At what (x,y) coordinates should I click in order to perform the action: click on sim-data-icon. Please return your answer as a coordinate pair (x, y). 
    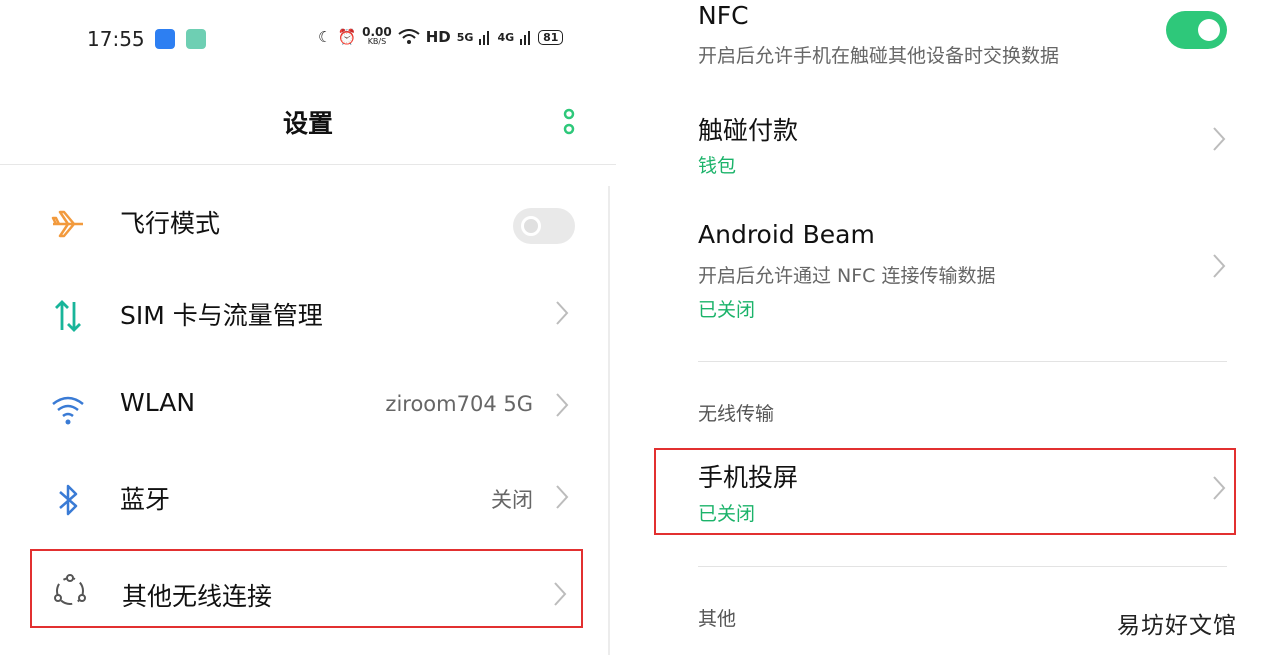
    Looking at the image, I should click on (68, 316).